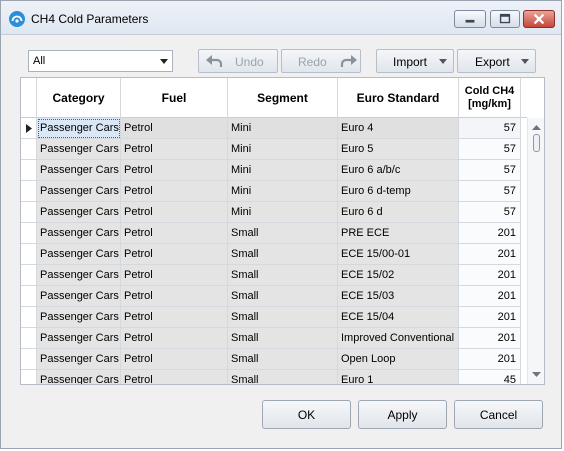  Describe the element at coordinates (398, 98) in the screenshot. I see `column-header-euro-standard: Euro Standard` at that location.